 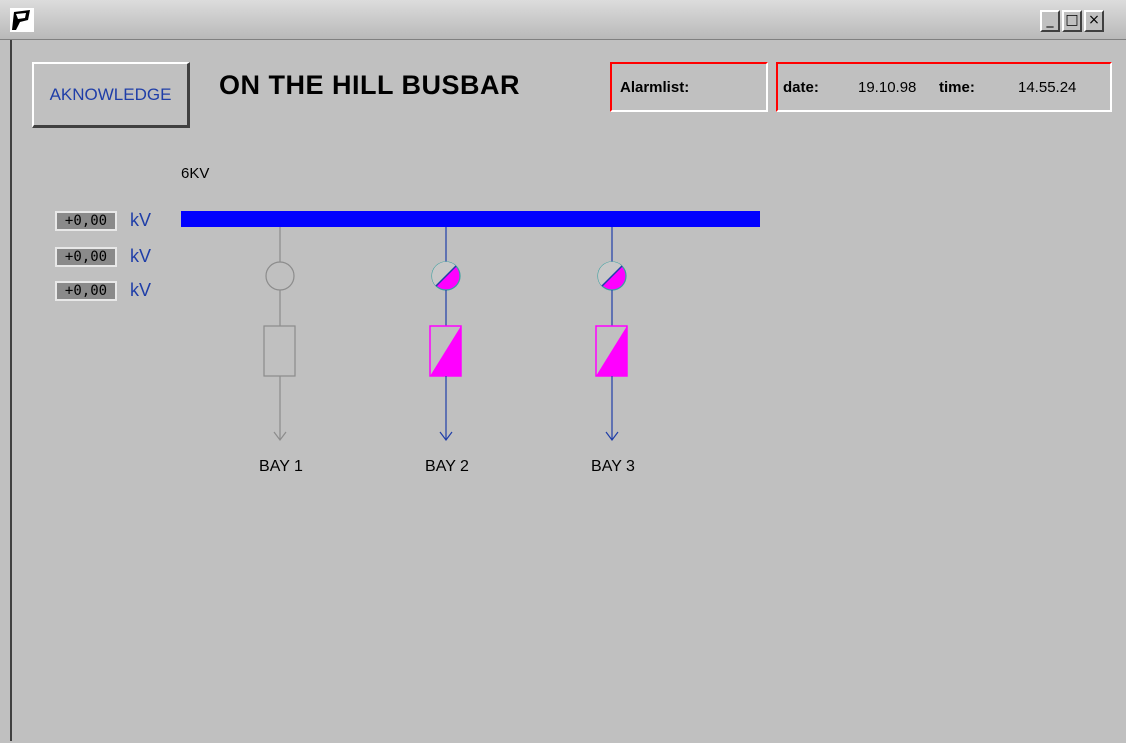 I want to click on bay-1-feeder, so click(x=279, y=334).